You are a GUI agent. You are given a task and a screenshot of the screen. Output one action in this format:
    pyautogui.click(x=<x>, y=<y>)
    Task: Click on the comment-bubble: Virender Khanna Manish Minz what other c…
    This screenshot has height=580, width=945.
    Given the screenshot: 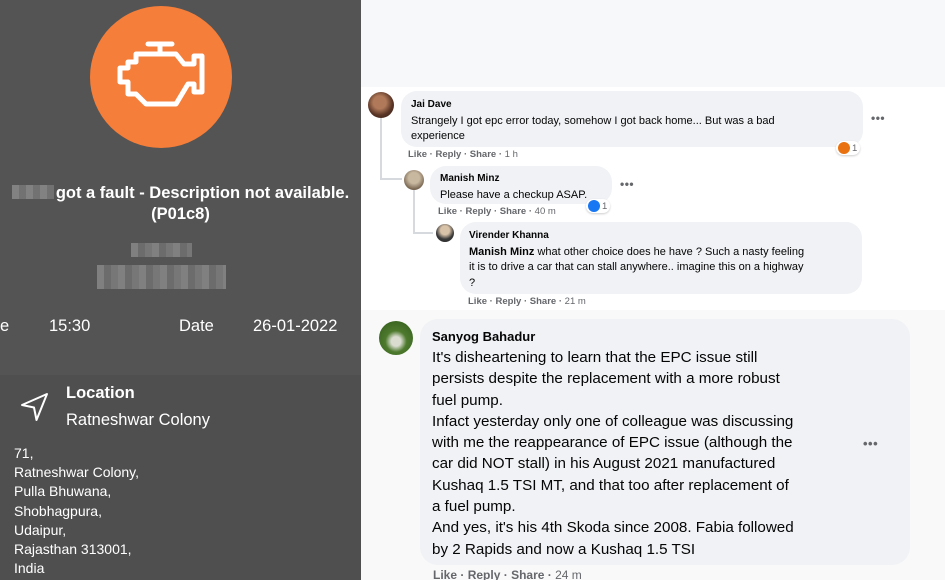 What is the action you would take?
    pyautogui.click(x=661, y=258)
    